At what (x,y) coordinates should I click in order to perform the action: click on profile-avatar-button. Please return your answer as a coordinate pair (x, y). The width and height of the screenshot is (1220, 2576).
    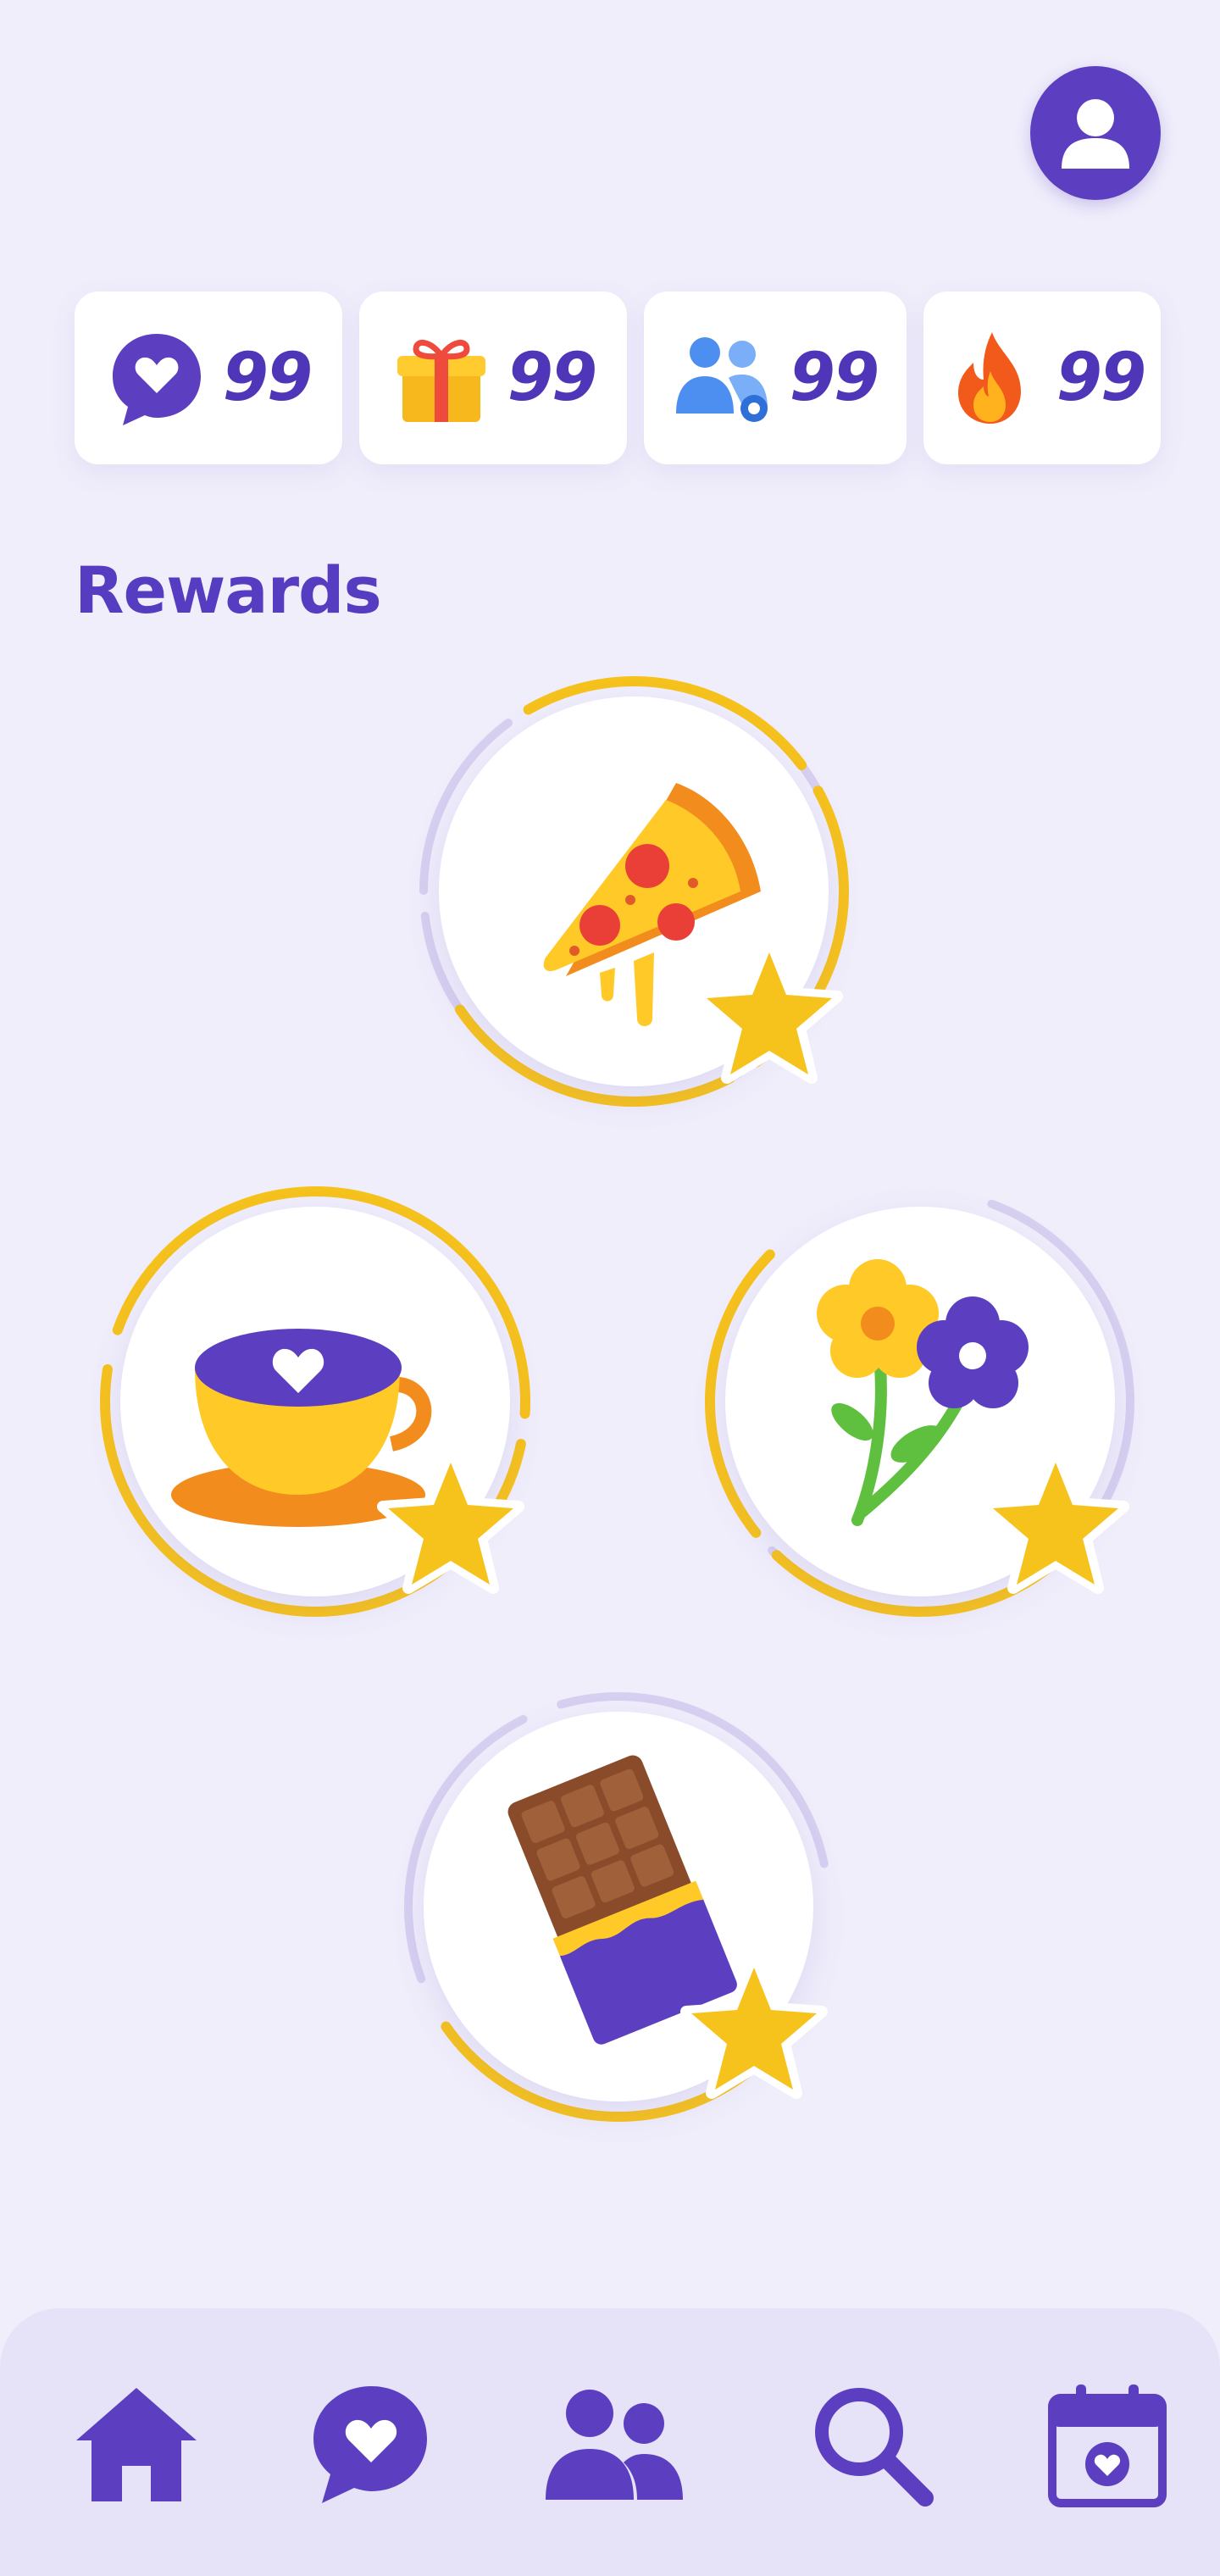
    Looking at the image, I should click on (1095, 133).